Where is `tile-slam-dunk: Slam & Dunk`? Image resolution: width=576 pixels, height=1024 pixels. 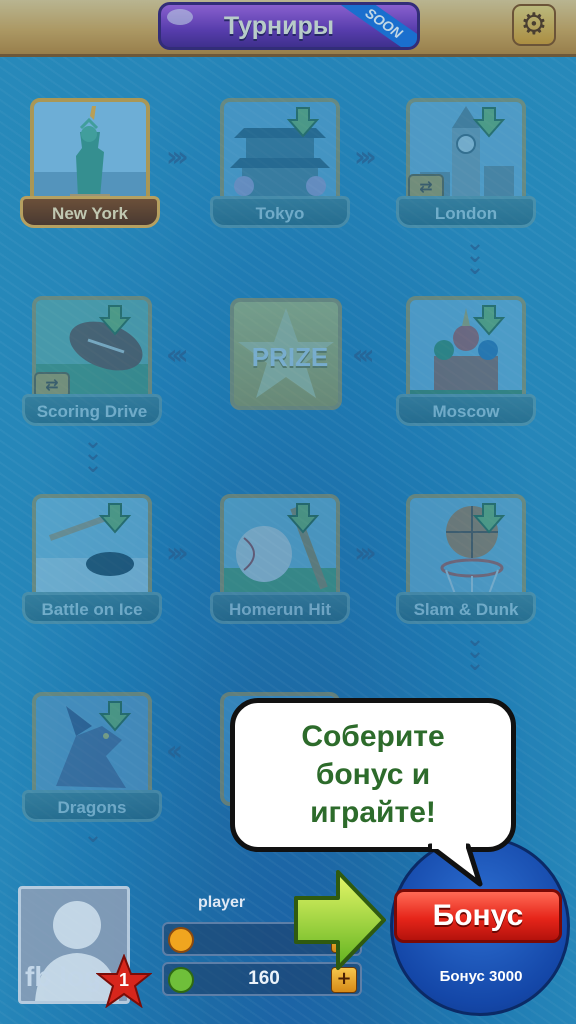 tile-slam-dunk: Slam & Dunk is located at coordinates (466, 559).